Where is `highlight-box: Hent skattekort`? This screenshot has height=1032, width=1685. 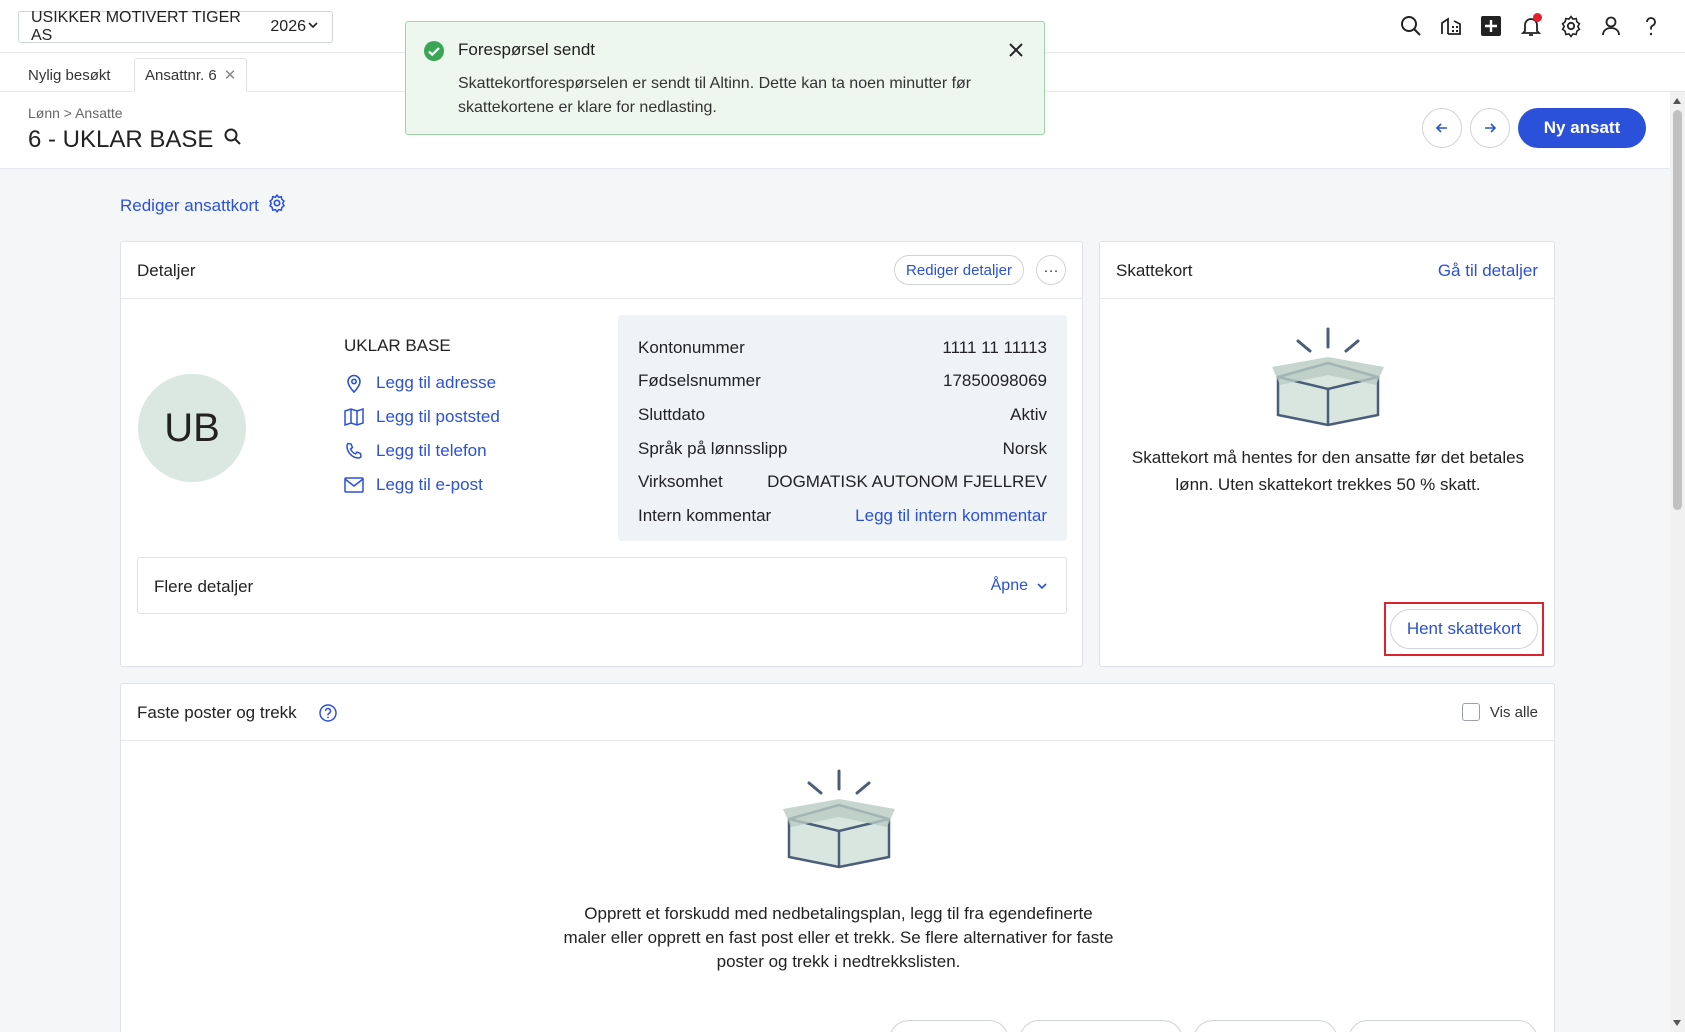 highlight-box: Hent skattekort is located at coordinates (1464, 629).